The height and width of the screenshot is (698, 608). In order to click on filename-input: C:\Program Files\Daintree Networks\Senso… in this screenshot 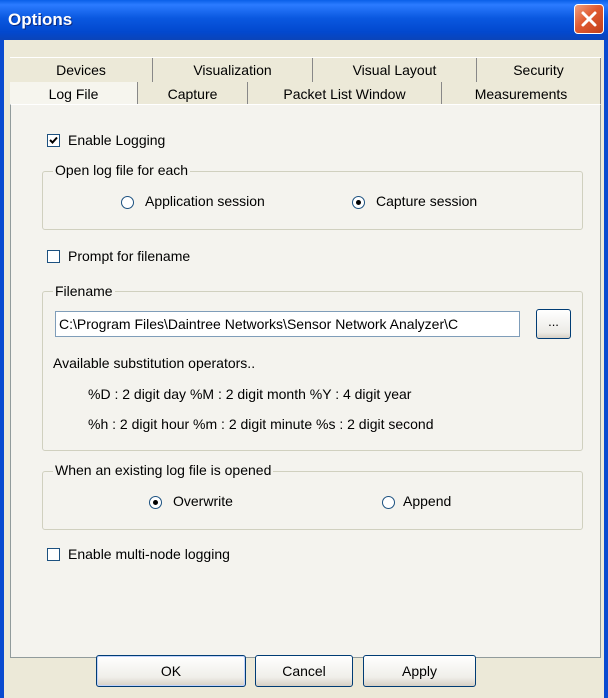, I will do `click(287, 324)`.